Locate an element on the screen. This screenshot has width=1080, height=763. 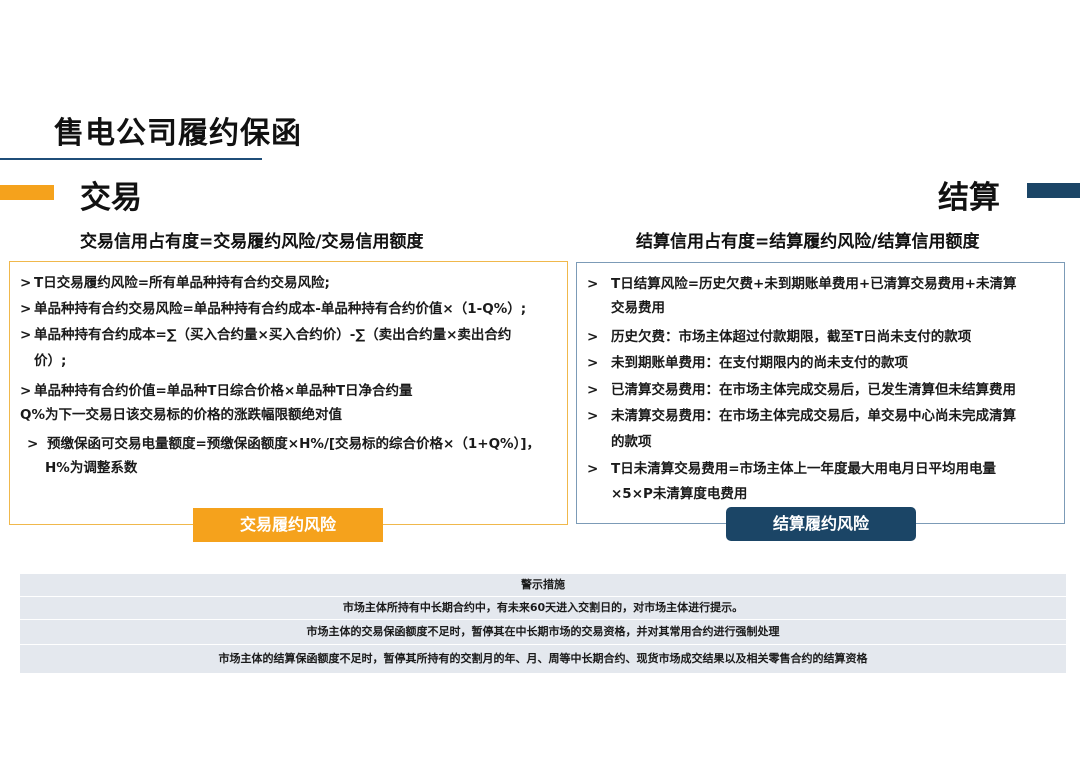
list-item-continuation: 的款项 is located at coordinates (631, 442).